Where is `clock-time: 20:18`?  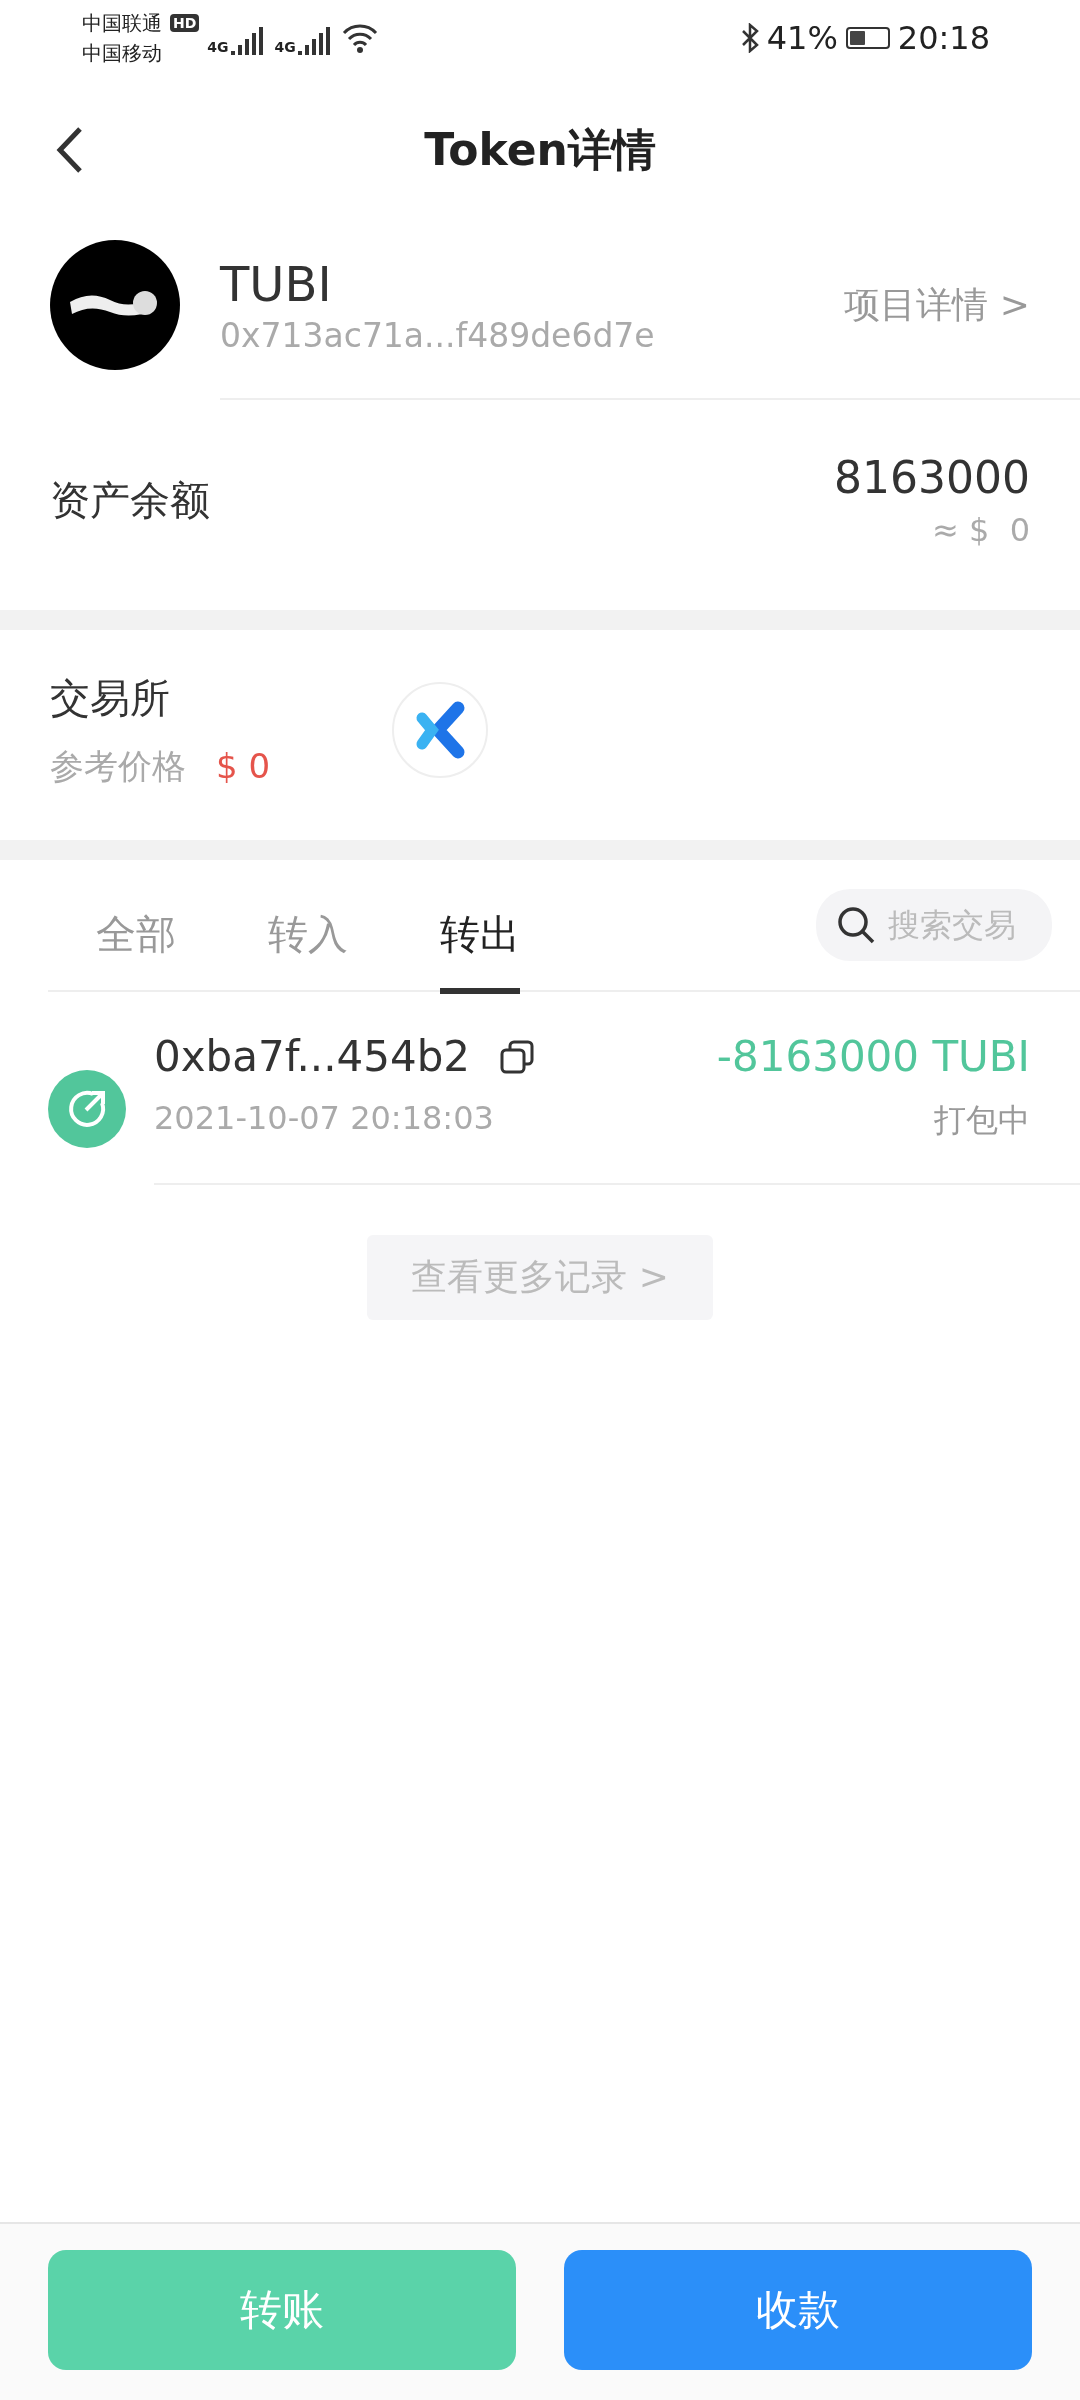
clock-time: 20:18 is located at coordinates (943, 37).